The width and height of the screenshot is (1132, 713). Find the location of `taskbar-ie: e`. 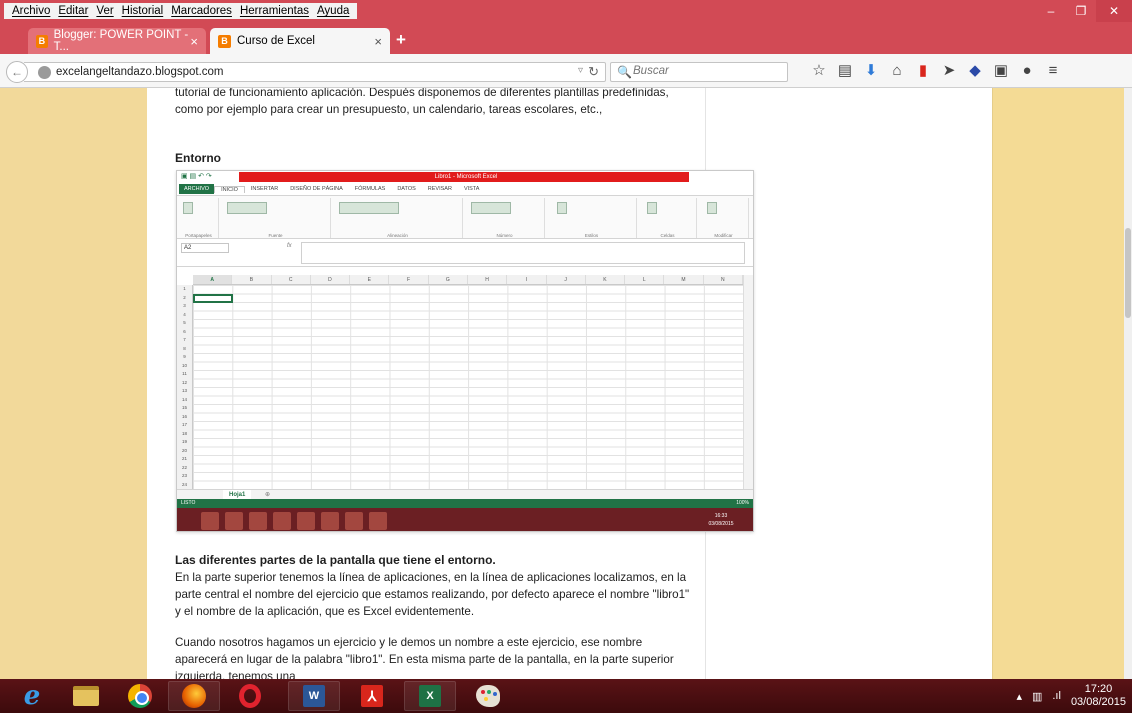

taskbar-ie: e is located at coordinates (32, 696).